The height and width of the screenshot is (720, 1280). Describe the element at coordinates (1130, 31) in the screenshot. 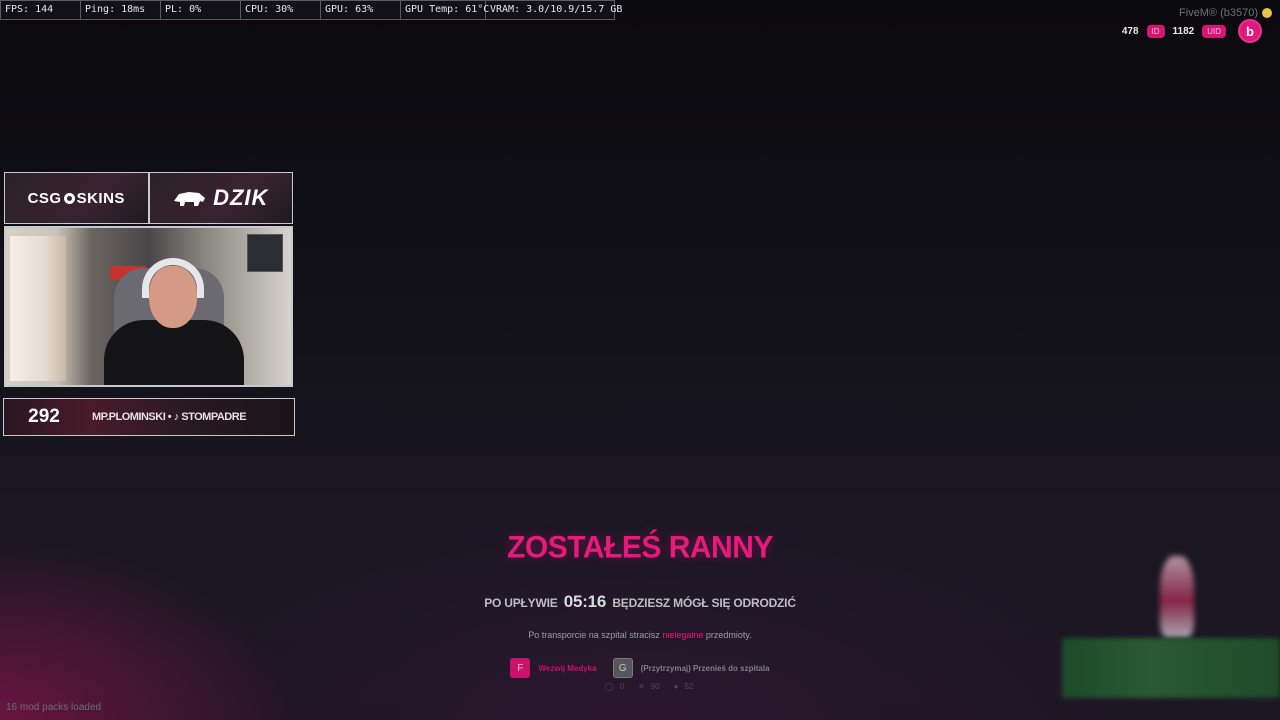

I see `id-value: 478` at that location.